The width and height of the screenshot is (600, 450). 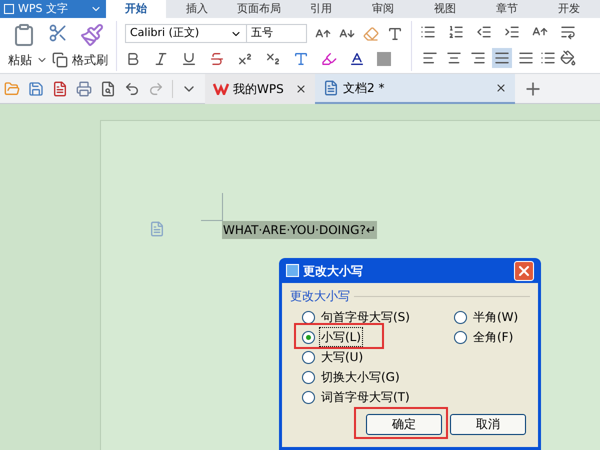 I want to click on italic-icon, so click(x=161, y=59).